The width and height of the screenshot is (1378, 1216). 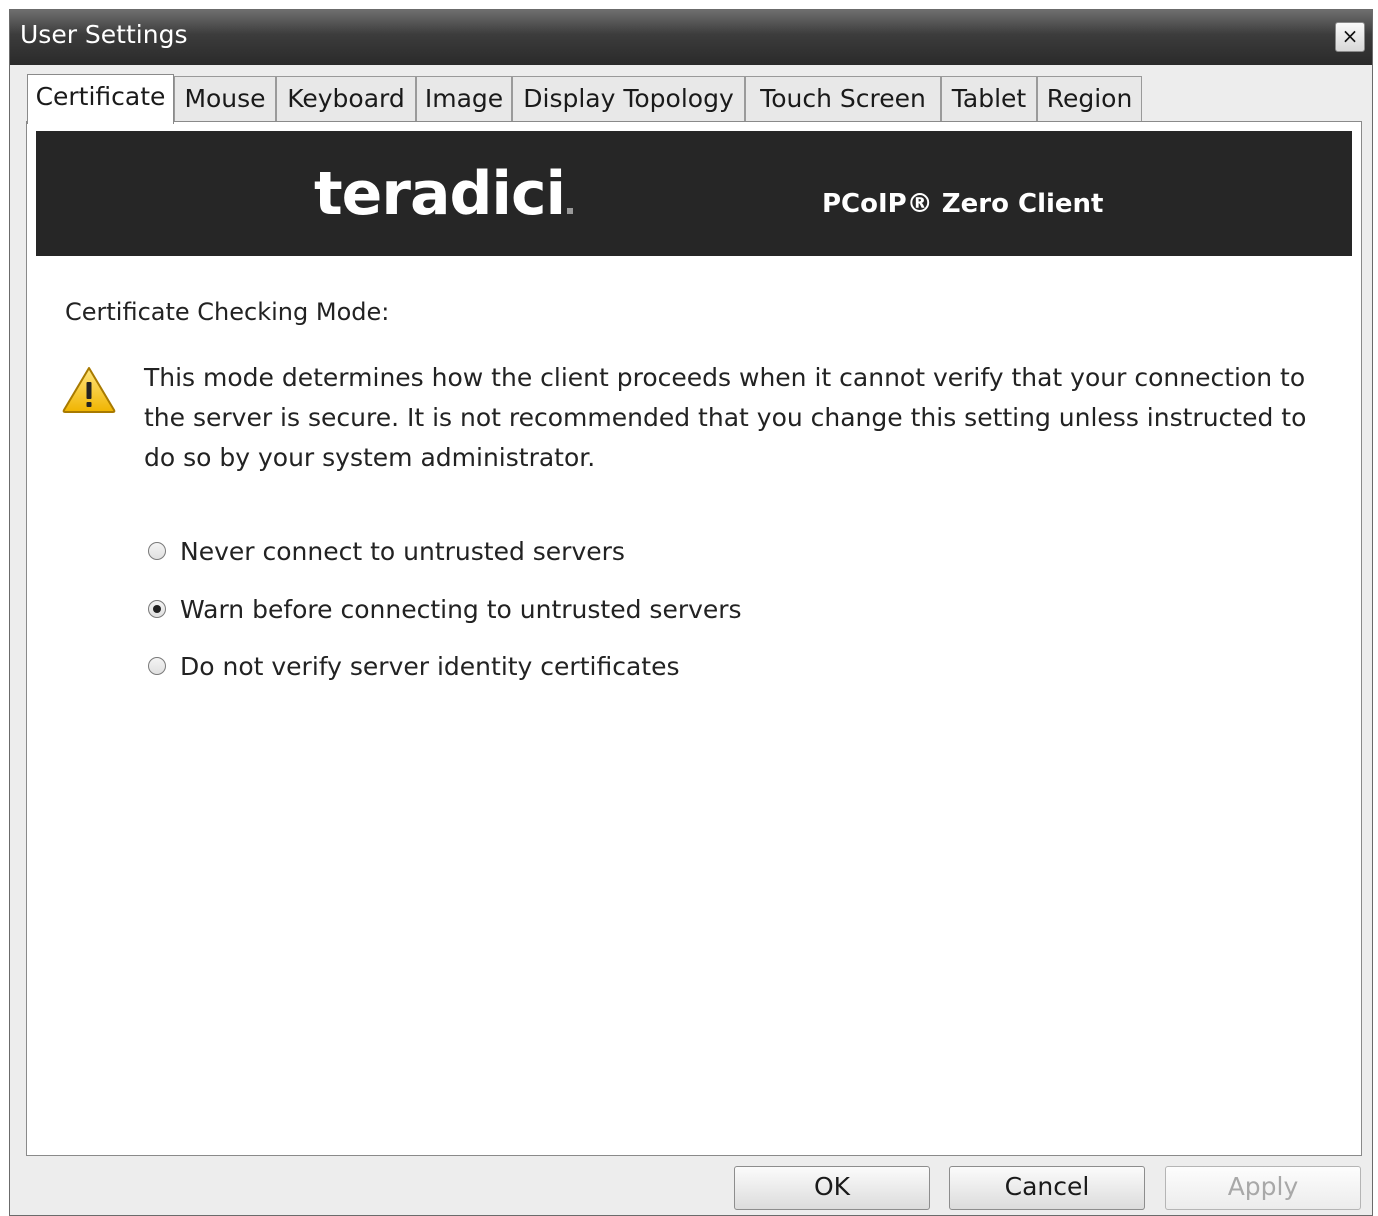 What do you see at coordinates (225, 99) in the screenshot?
I see `tab-mouse: Mouse` at bounding box center [225, 99].